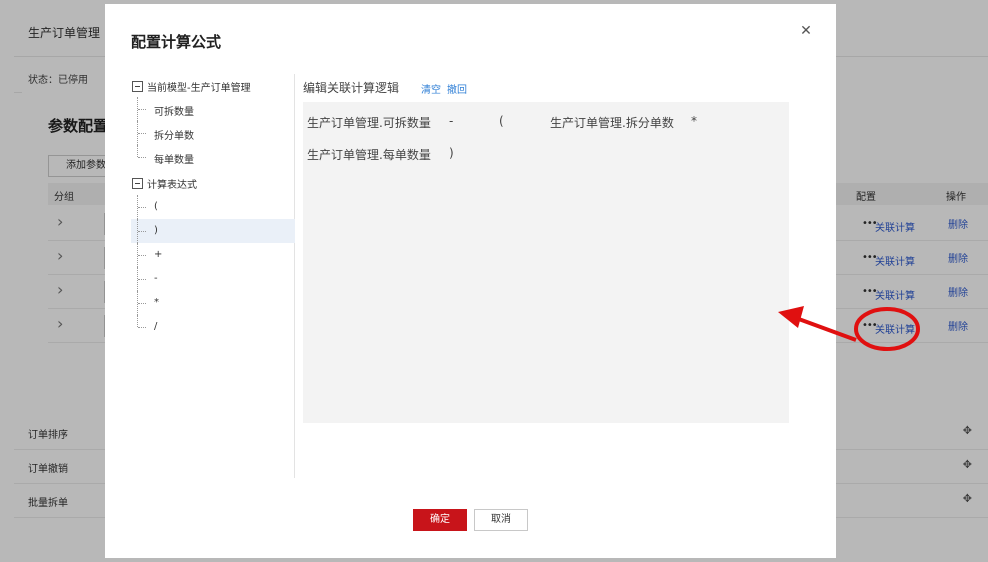  I want to click on tree-item: /, so click(213, 327).